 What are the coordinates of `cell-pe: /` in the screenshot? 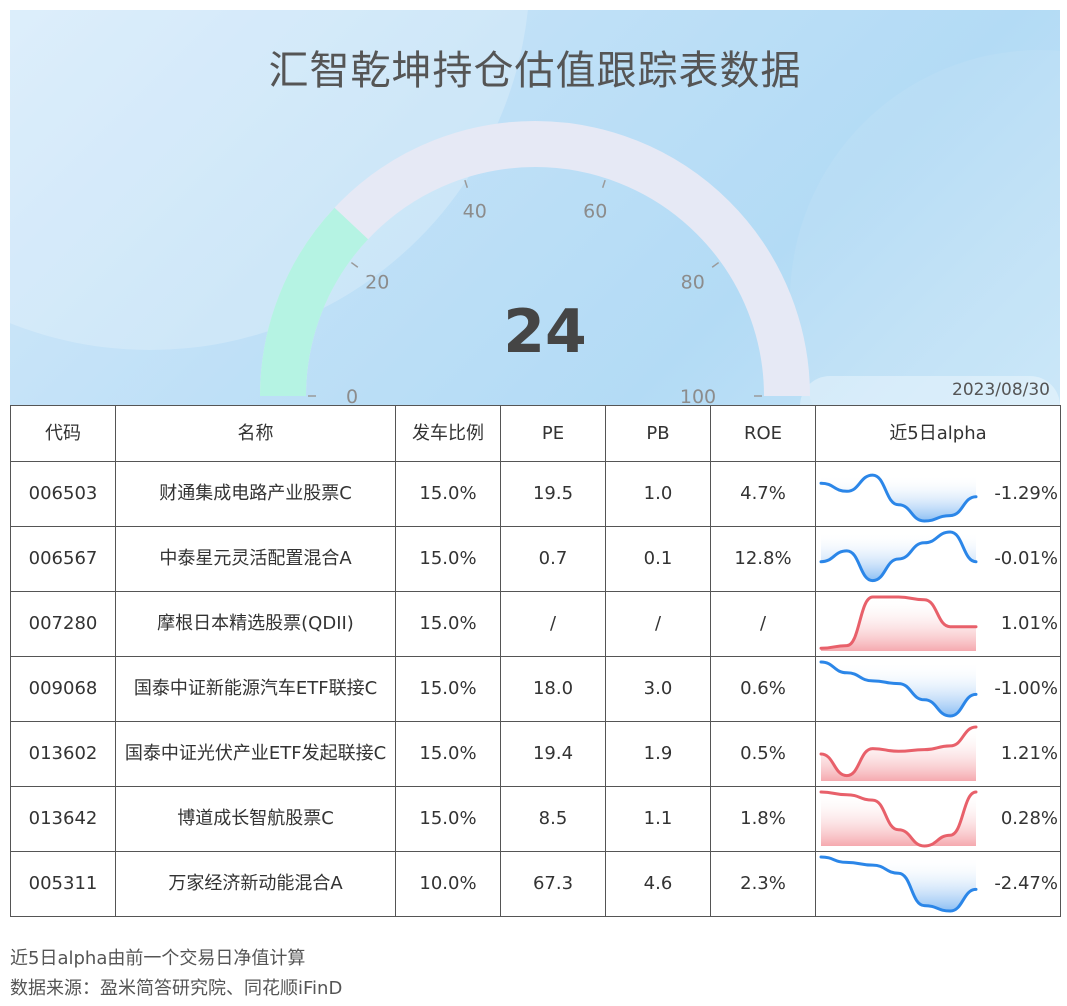 It's located at (553, 624).